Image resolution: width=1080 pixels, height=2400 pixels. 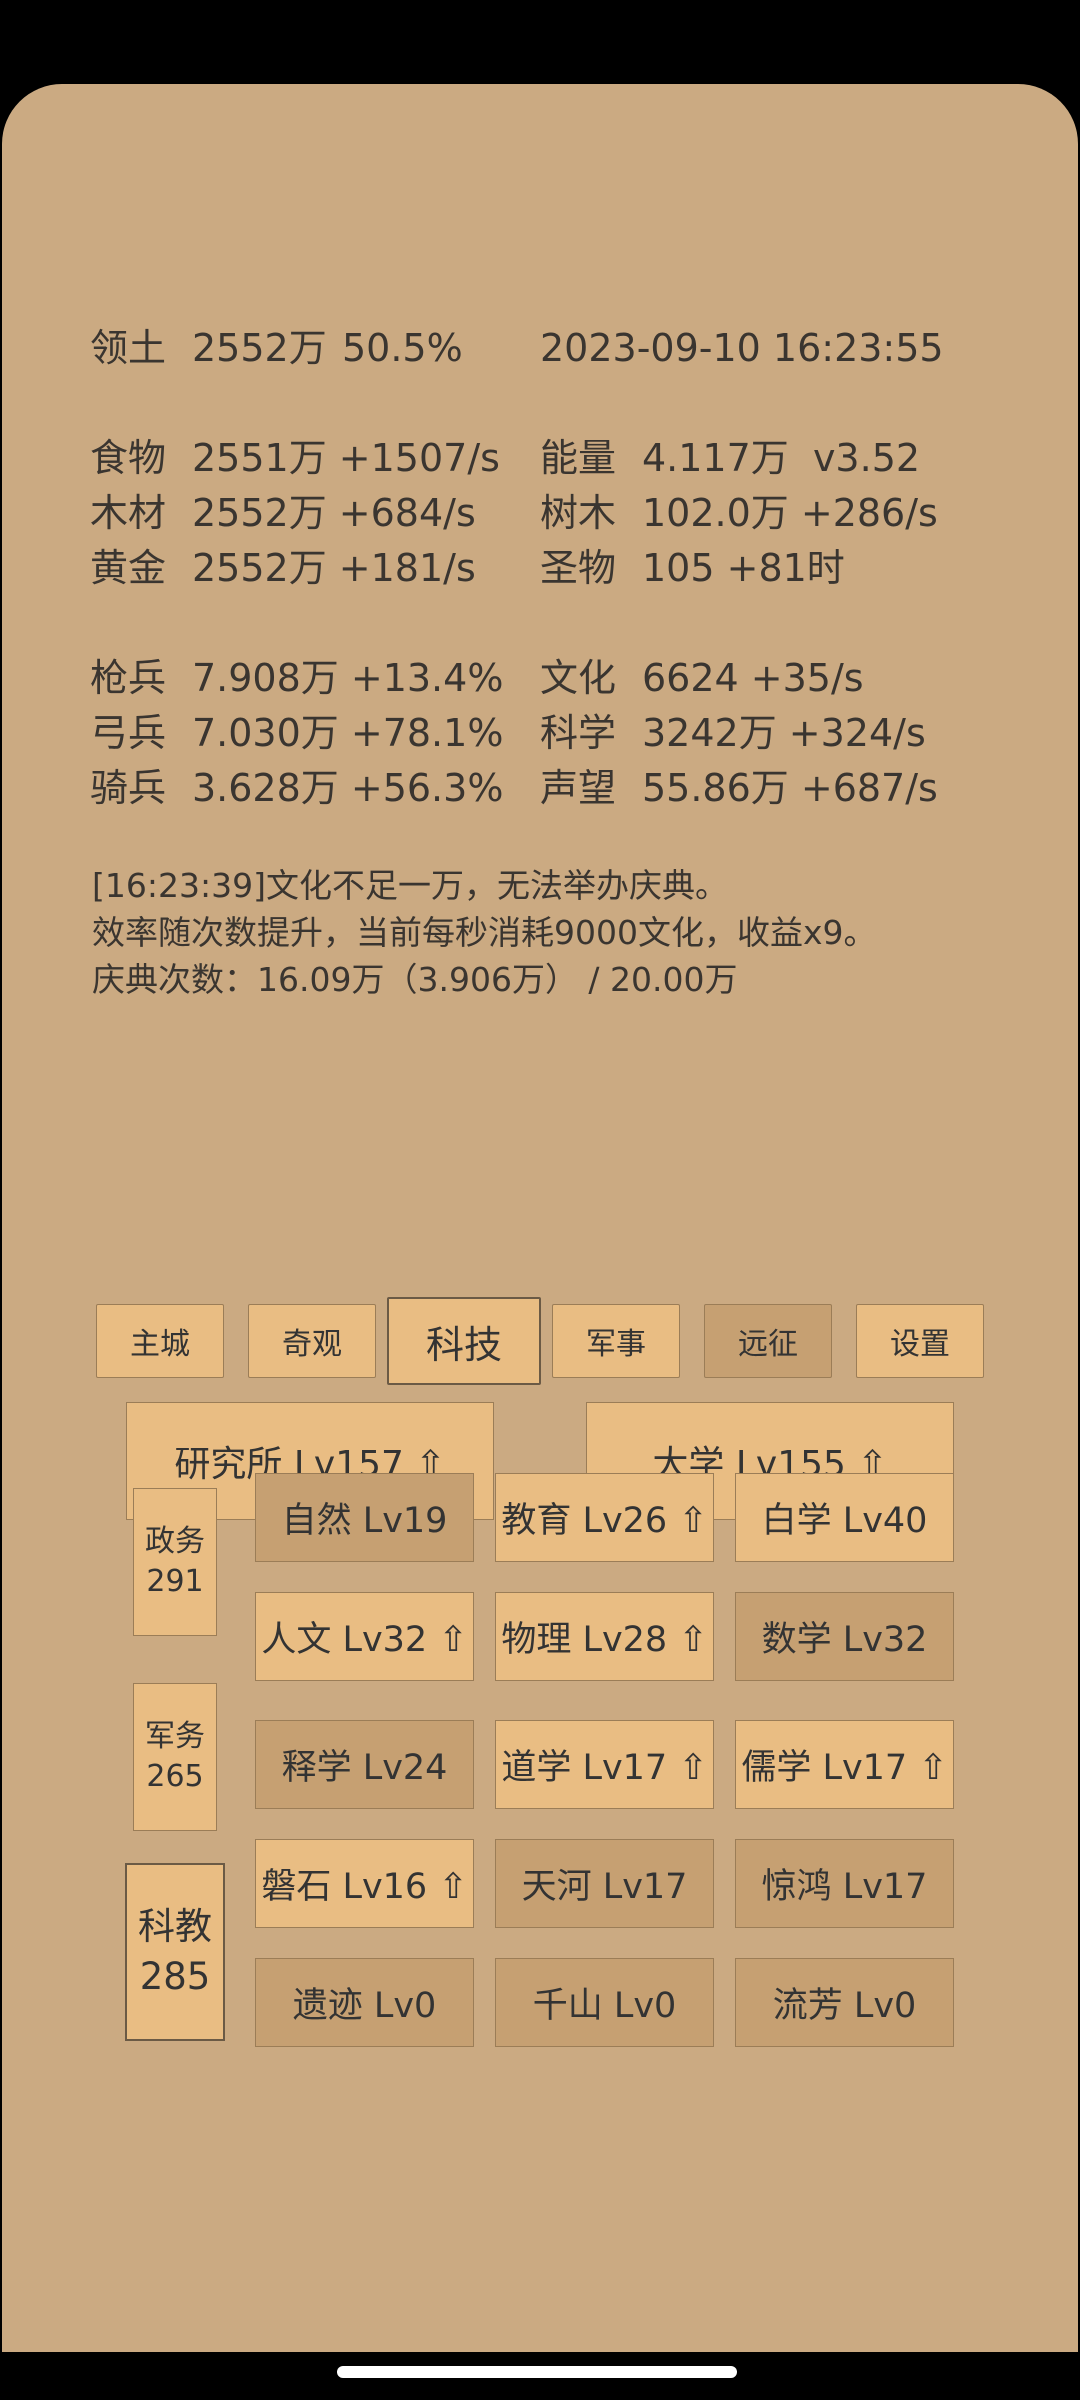 I want to click on resource-wood-value: 2552万 +684/s, so click(x=334, y=513).